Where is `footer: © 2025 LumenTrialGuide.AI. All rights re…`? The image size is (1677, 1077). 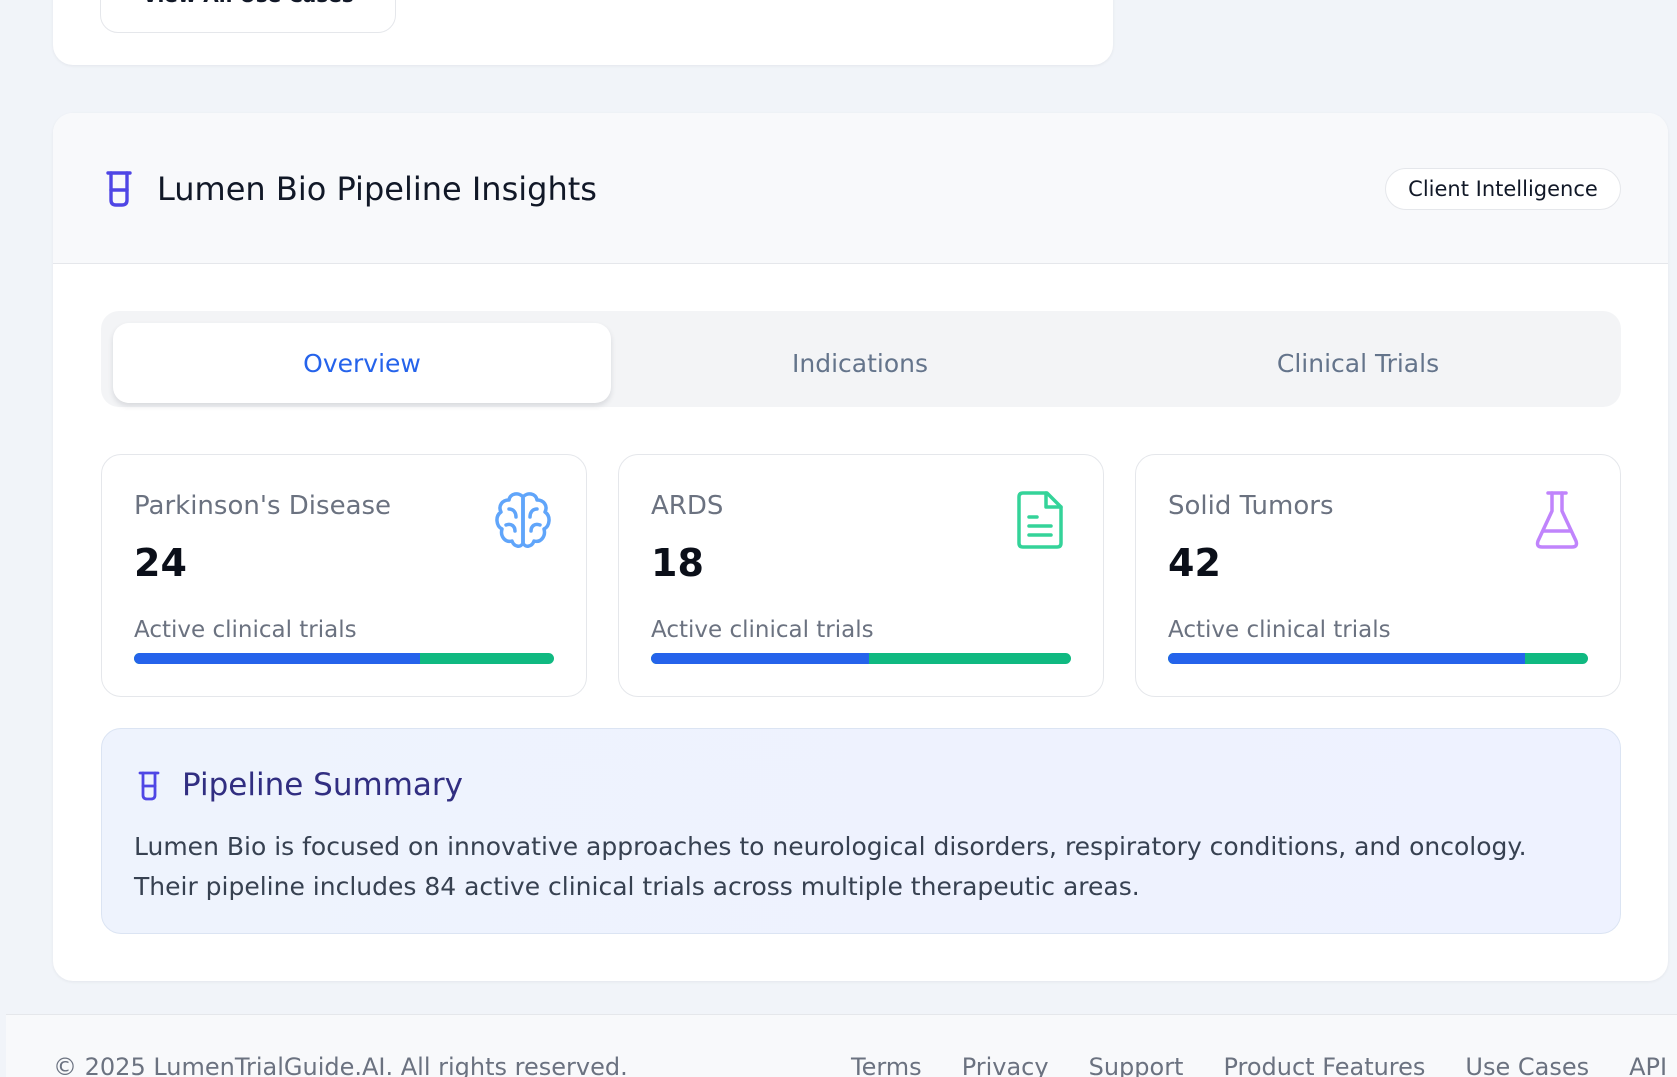
footer: © 2025 LumenTrialGuide.AI. All rights re… is located at coordinates (841, 1045).